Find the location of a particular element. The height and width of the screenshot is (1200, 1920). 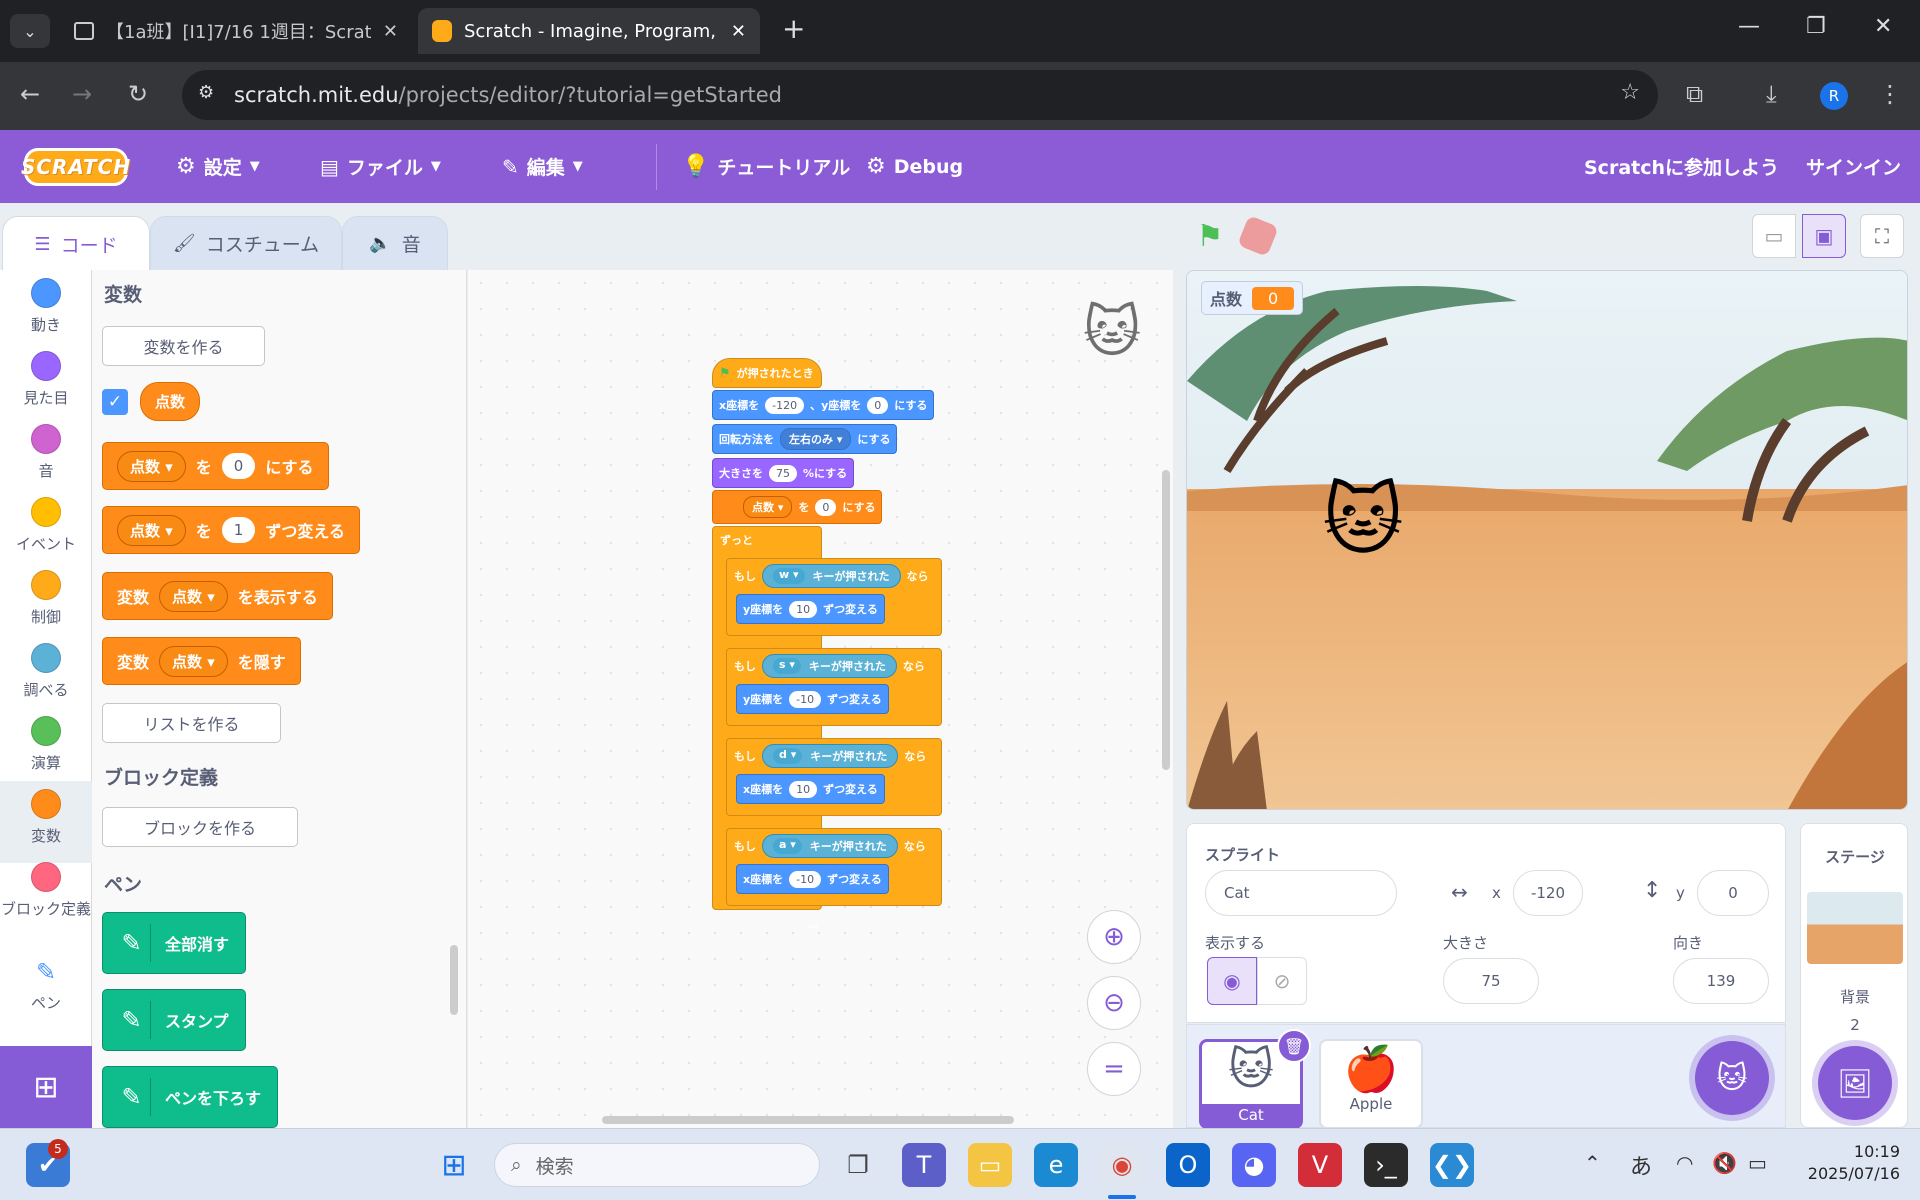

value-input: 10 is located at coordinates (803, 789).